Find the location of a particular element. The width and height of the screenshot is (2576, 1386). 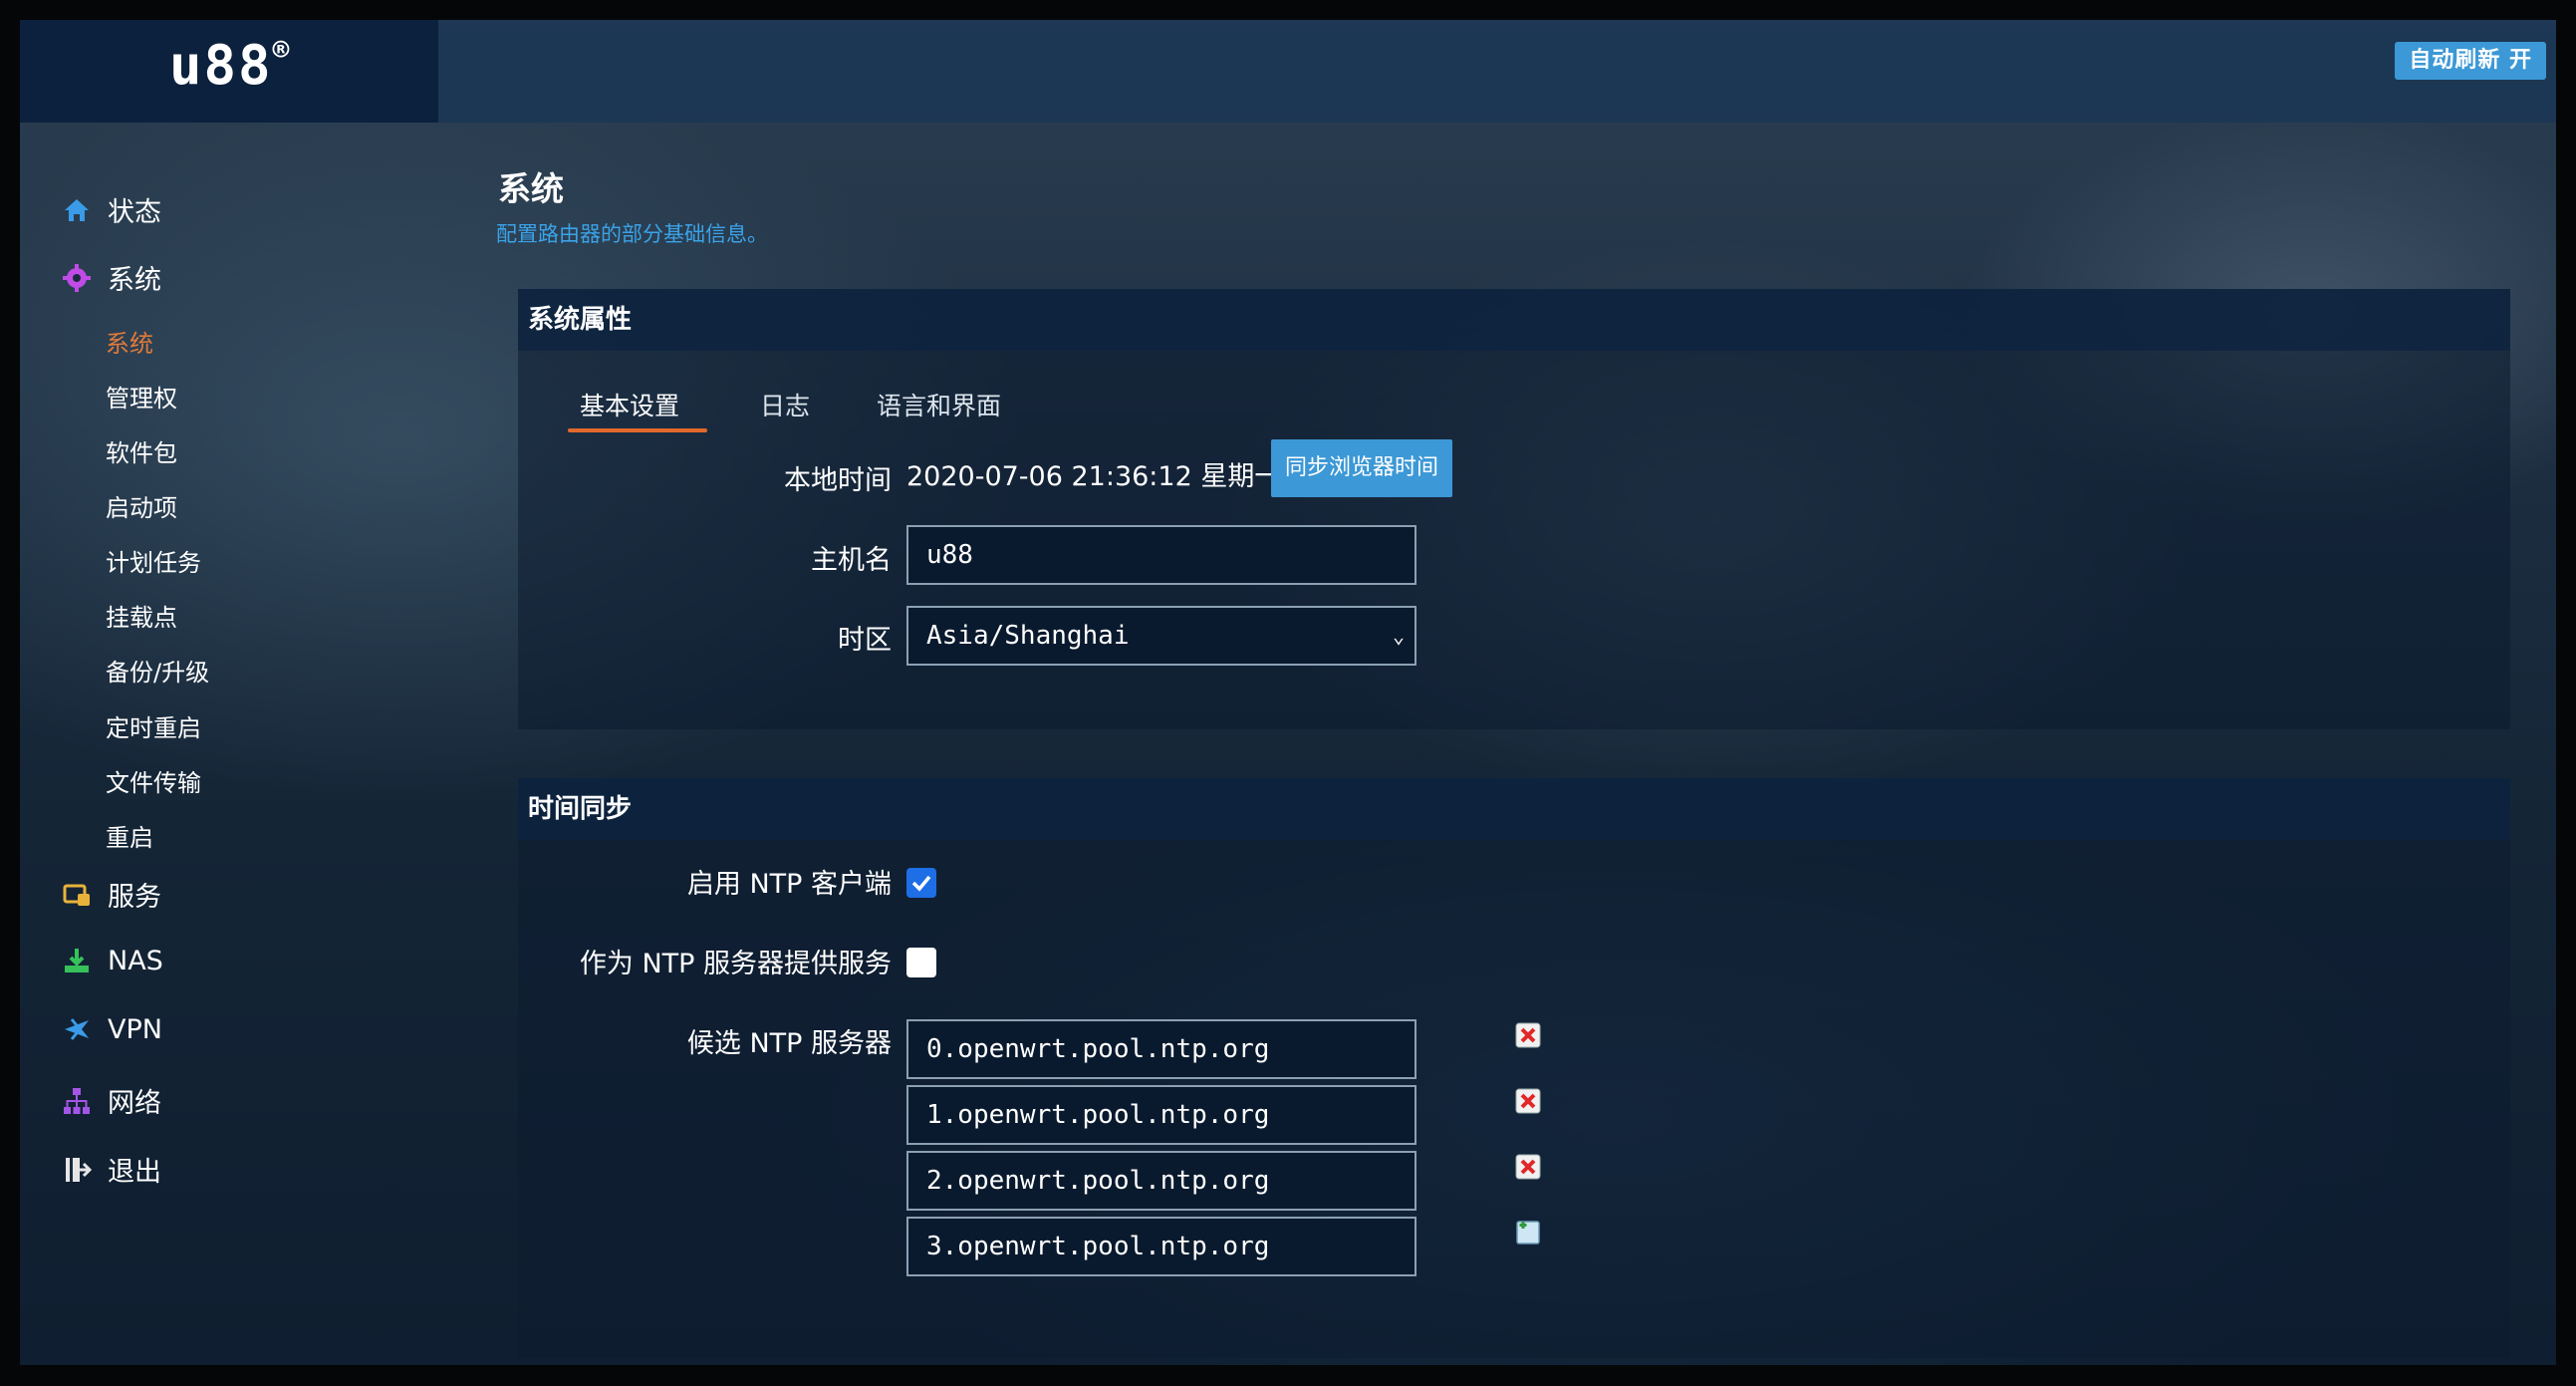

sidebar-item-label: NAS is located at coordinates (135, 960).